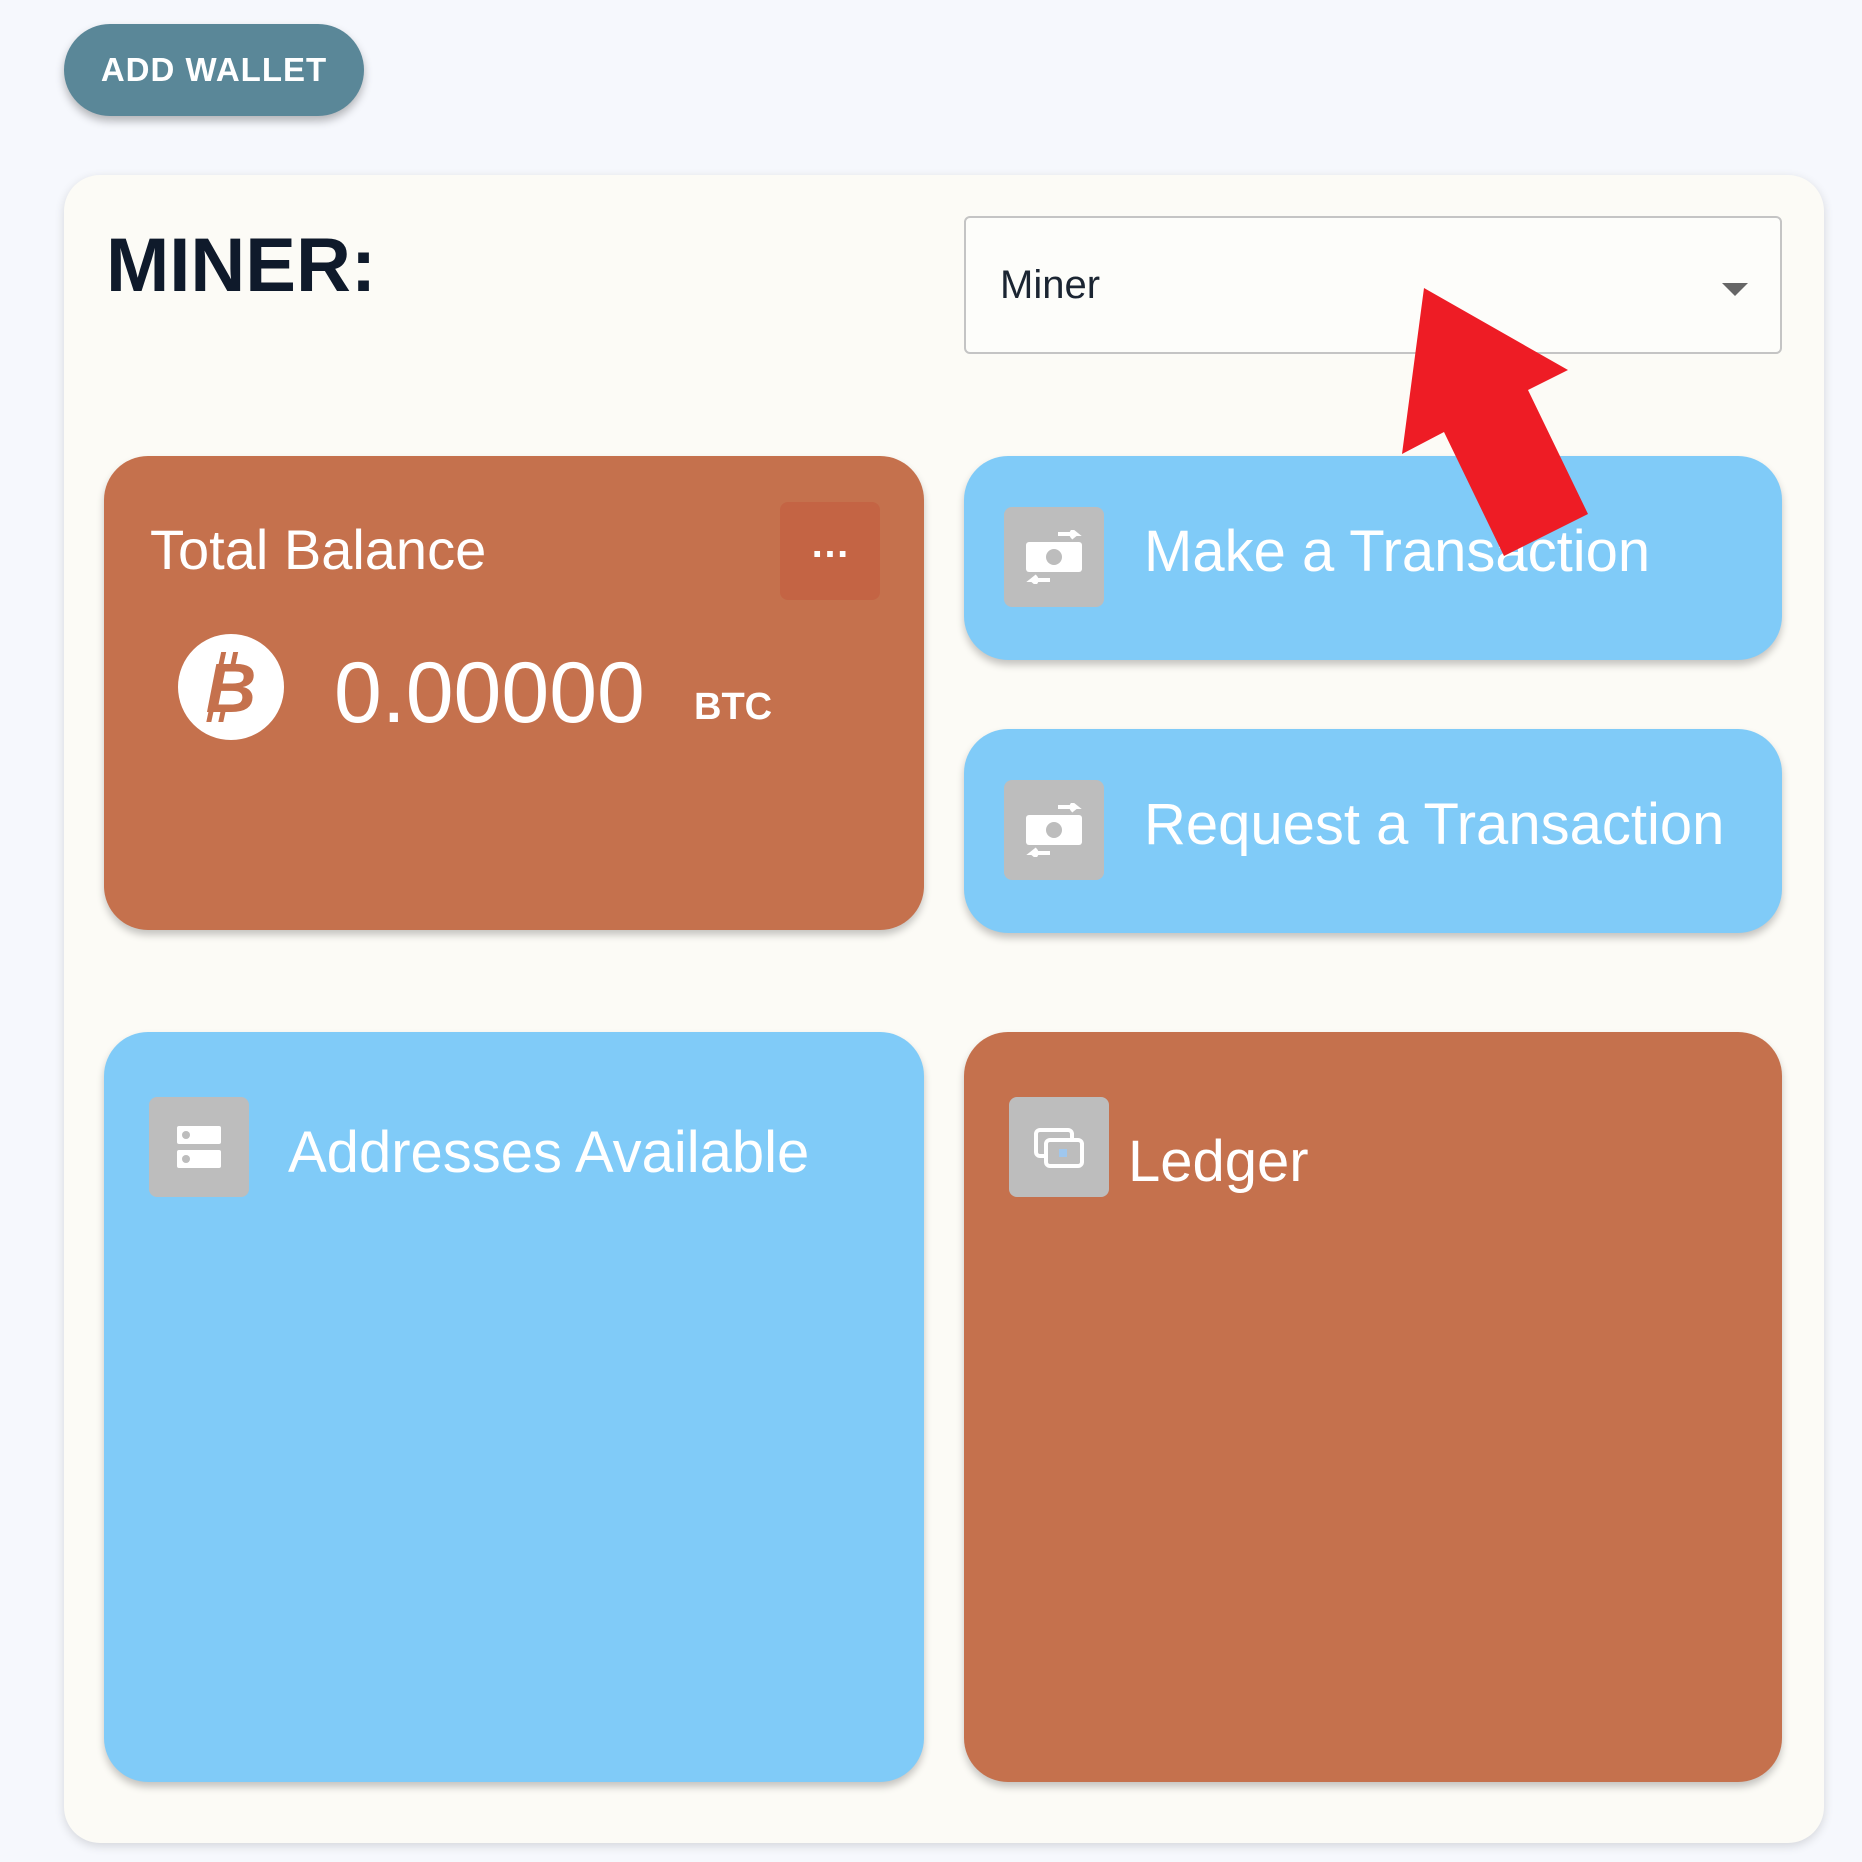 The image size is (1862, 1862). What do you see at coordinates (489, 693) in the screenshot?
I see `balance-amount: 0.00000` at bounding box center [489, 693].